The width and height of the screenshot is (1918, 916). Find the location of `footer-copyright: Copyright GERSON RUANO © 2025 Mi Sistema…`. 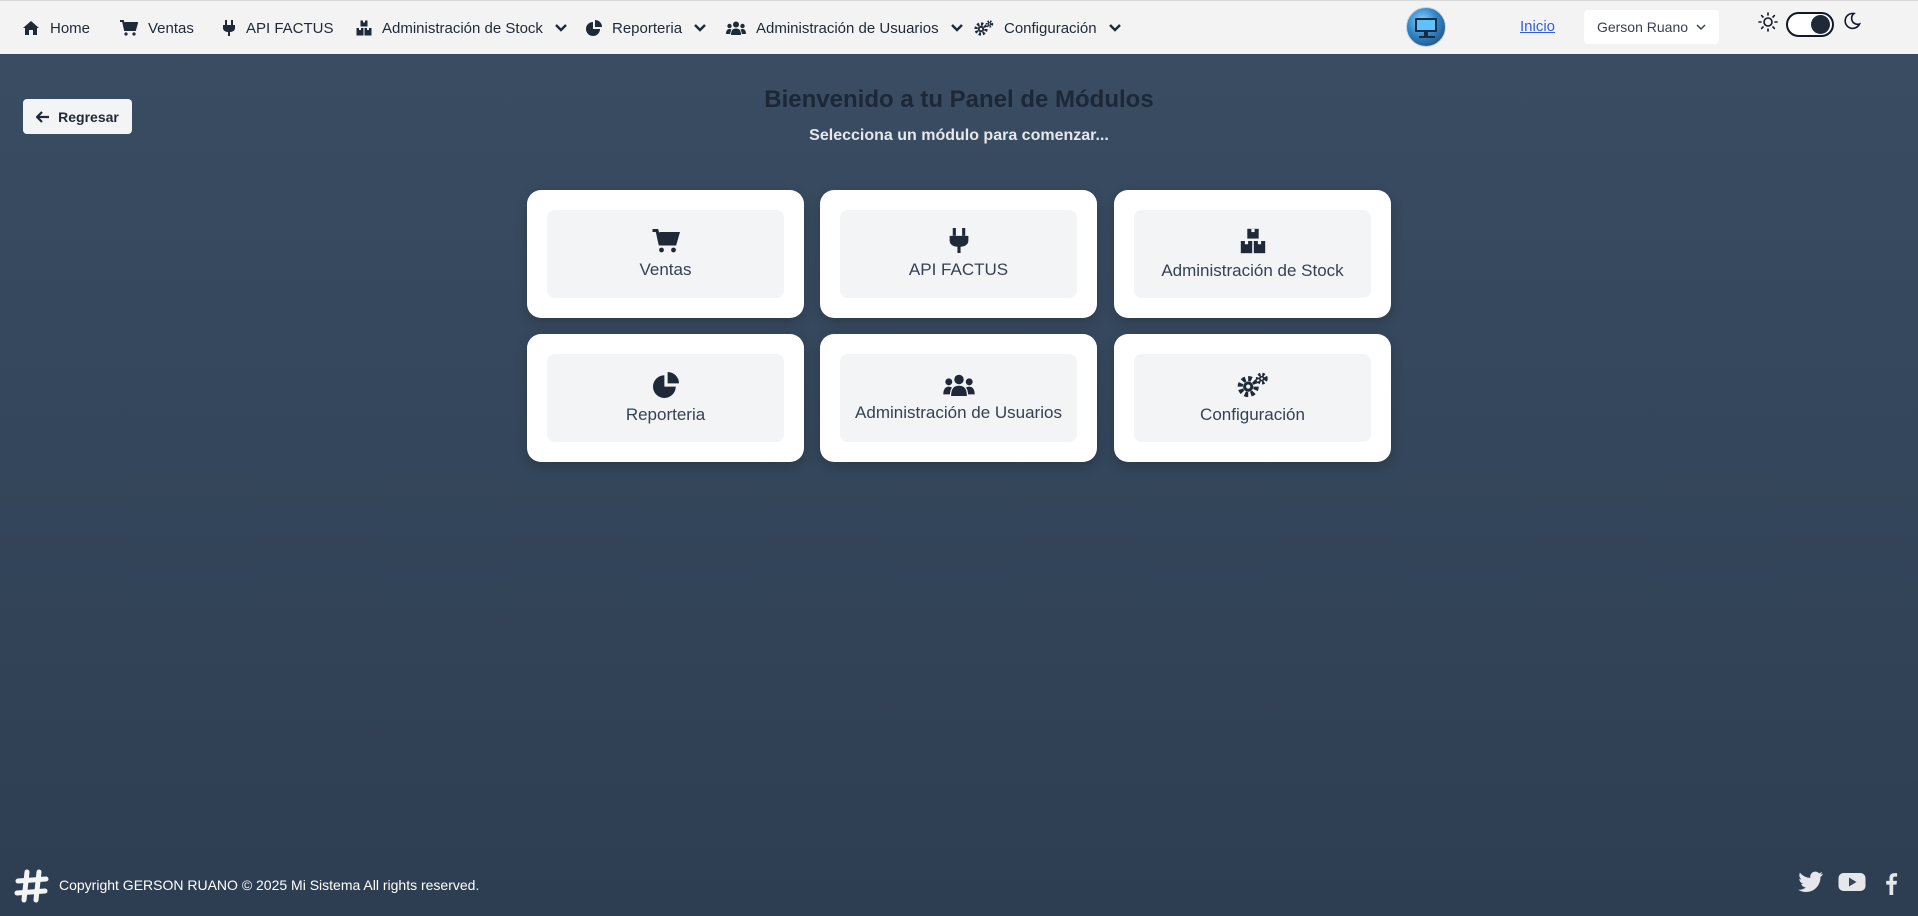

footer-copyright: Copyright GERSON RUANO © 2025 Mi Sistema… is located at coordinates (269, 885).